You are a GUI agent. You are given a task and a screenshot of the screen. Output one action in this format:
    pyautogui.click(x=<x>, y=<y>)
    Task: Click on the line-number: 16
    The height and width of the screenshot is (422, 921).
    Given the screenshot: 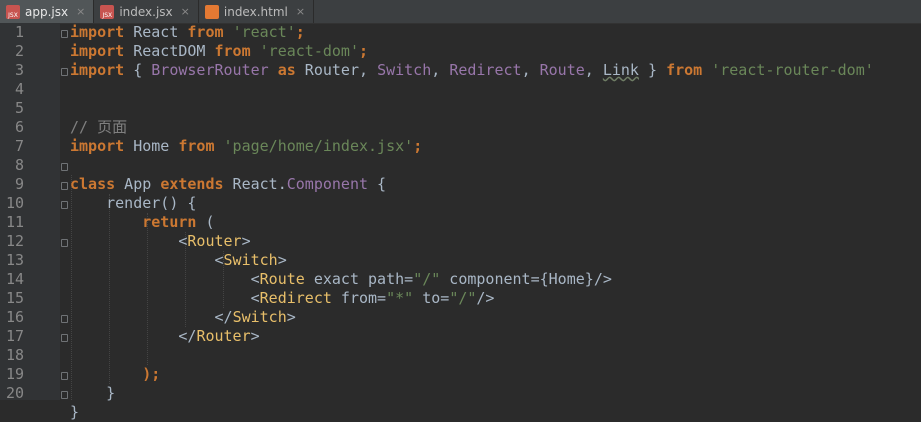 What is the action you would take?
    pyautogui.click(x=14, y=317)
    